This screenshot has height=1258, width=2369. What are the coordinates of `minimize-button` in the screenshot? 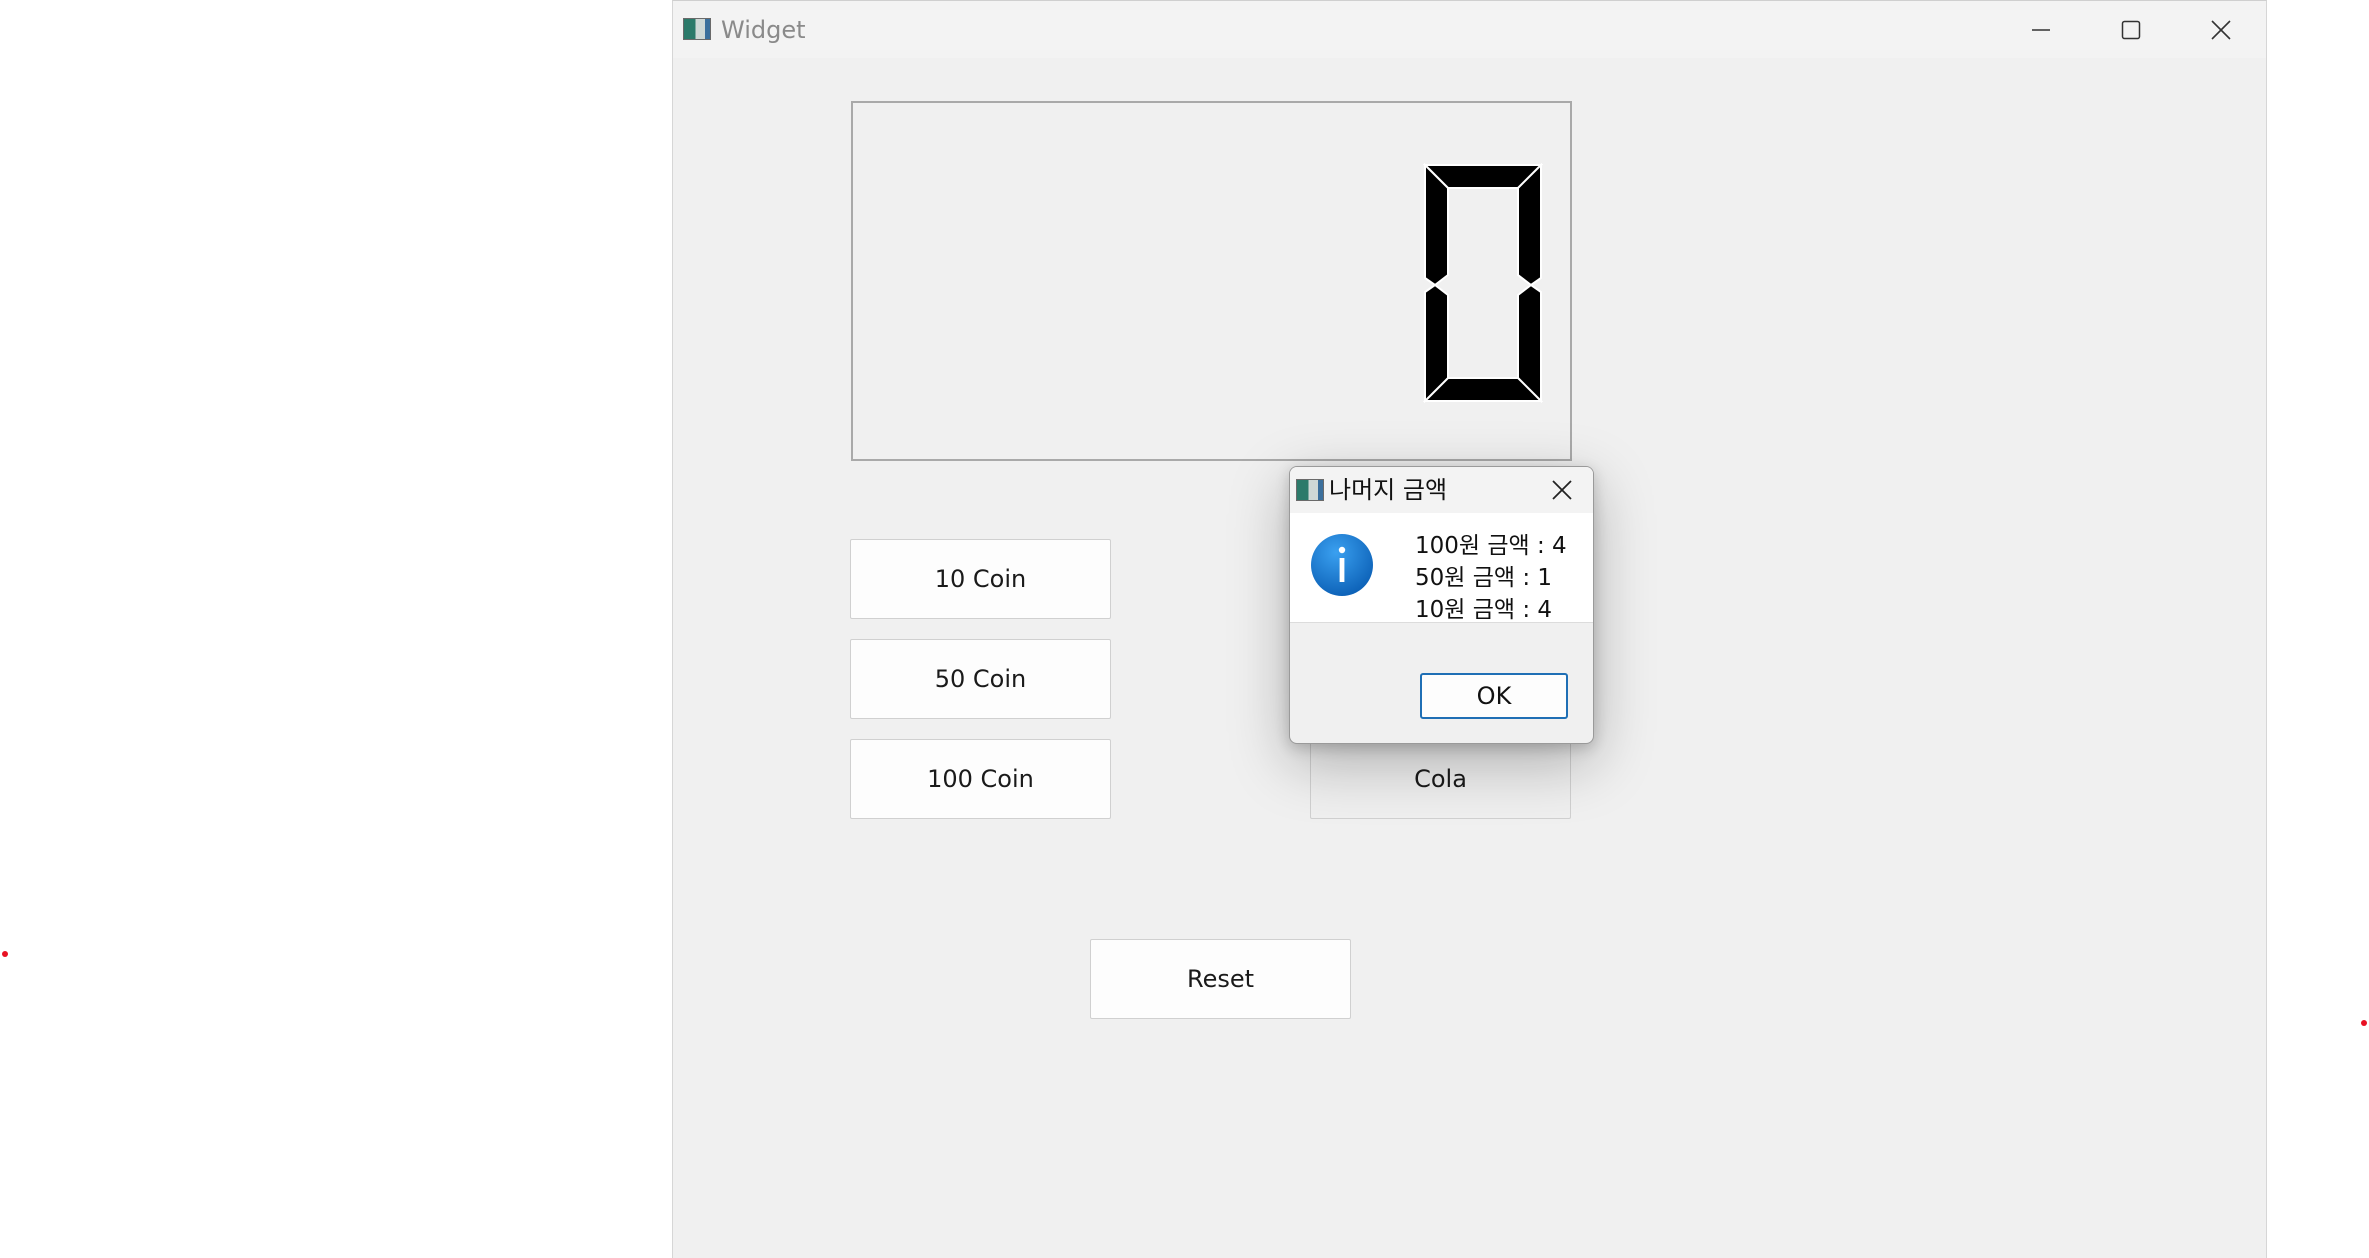 It's located at (2041, 29).